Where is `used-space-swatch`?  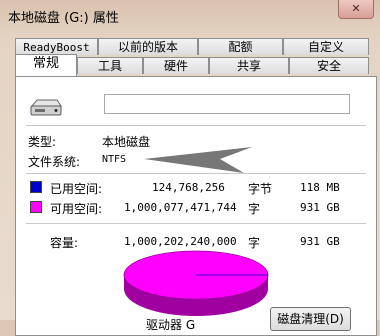 used-space-swatch is located at coordinates (36, 187).